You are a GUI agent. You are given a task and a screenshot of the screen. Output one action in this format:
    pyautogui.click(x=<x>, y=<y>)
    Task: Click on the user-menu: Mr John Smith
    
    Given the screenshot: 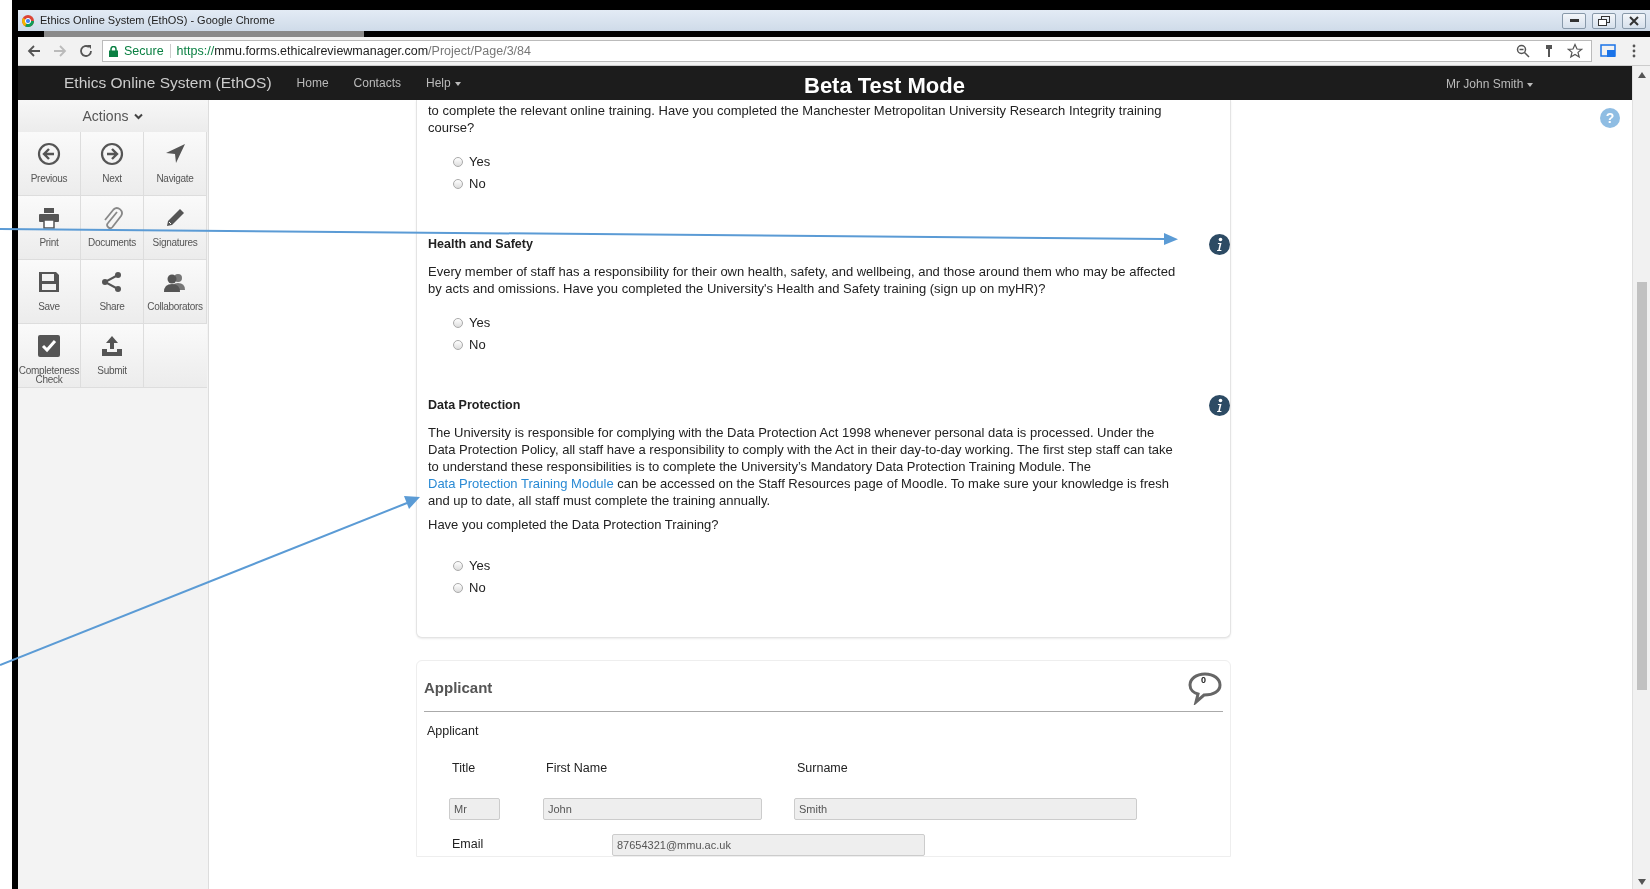 What is the action you would take?
    pyautogui.click(x=1490, y=84)
    